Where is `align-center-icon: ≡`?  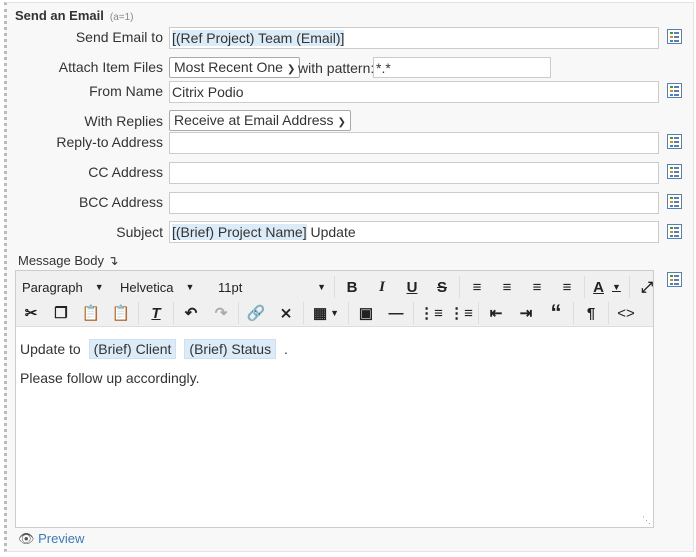 align-center-icon: ≡ is located at coordinates (507, 287).